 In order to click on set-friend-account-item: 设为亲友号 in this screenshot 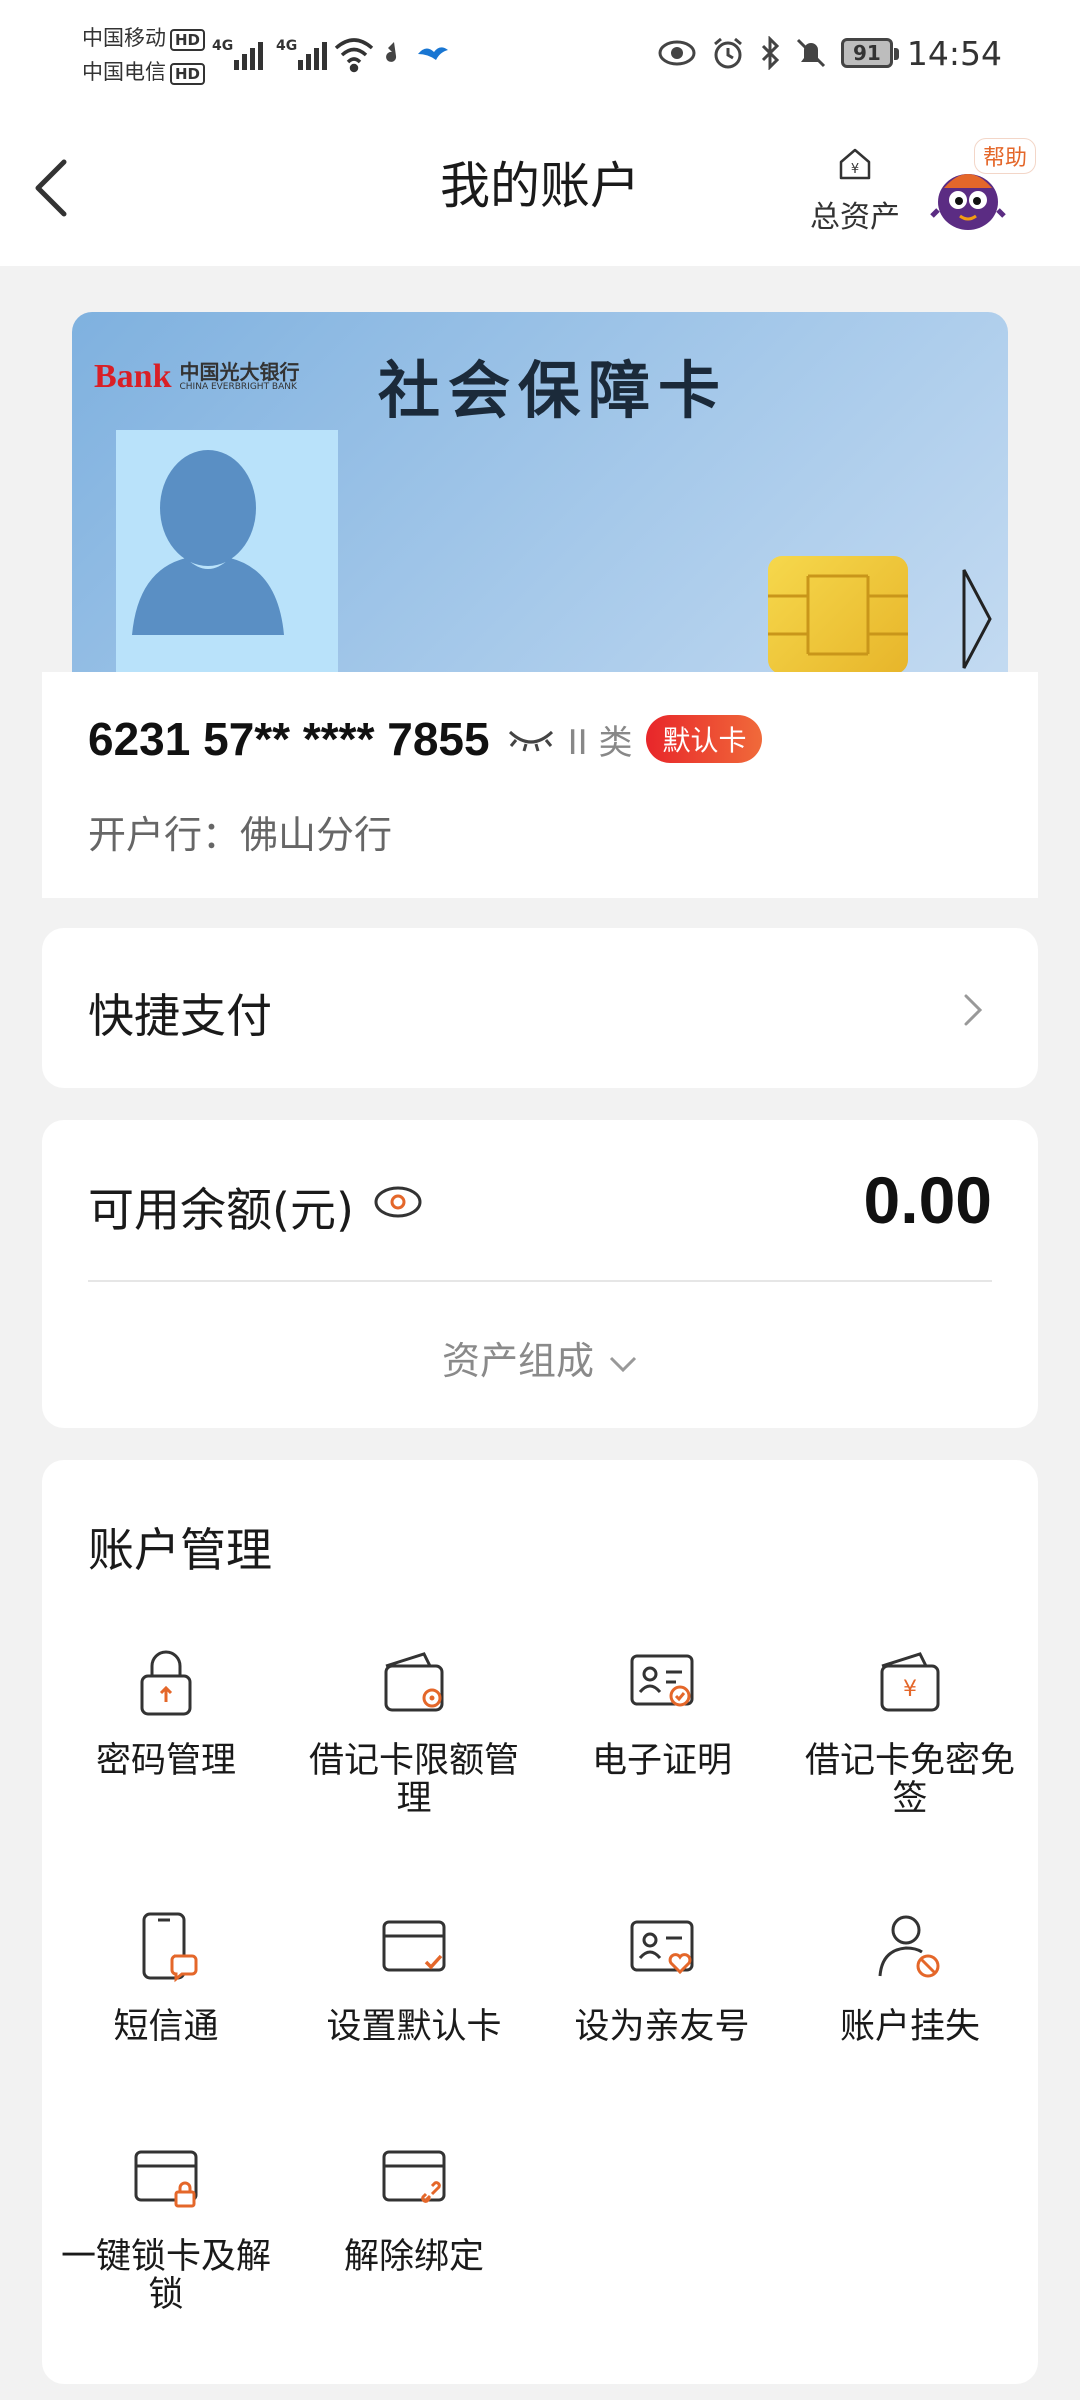, I will do `click(662, 1976)`.